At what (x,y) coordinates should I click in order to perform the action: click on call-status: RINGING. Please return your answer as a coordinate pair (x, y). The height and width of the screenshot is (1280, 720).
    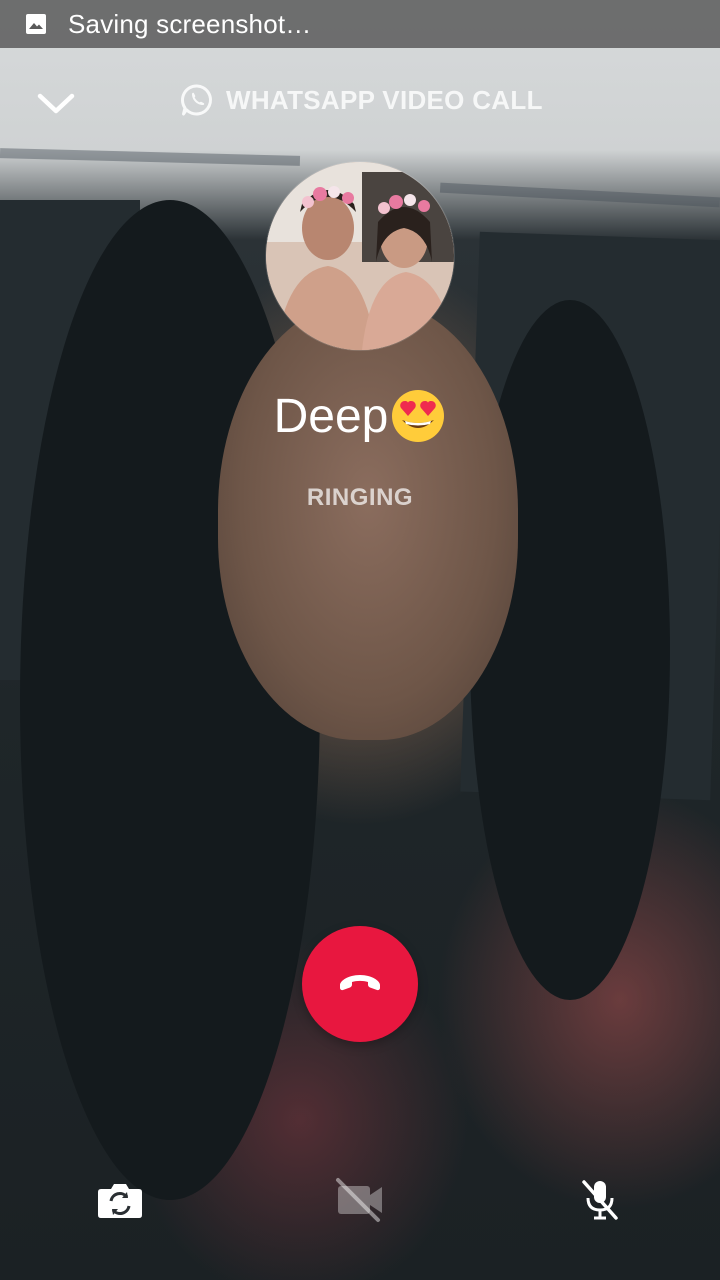
    Looking at the image, I should click on (360, 497).